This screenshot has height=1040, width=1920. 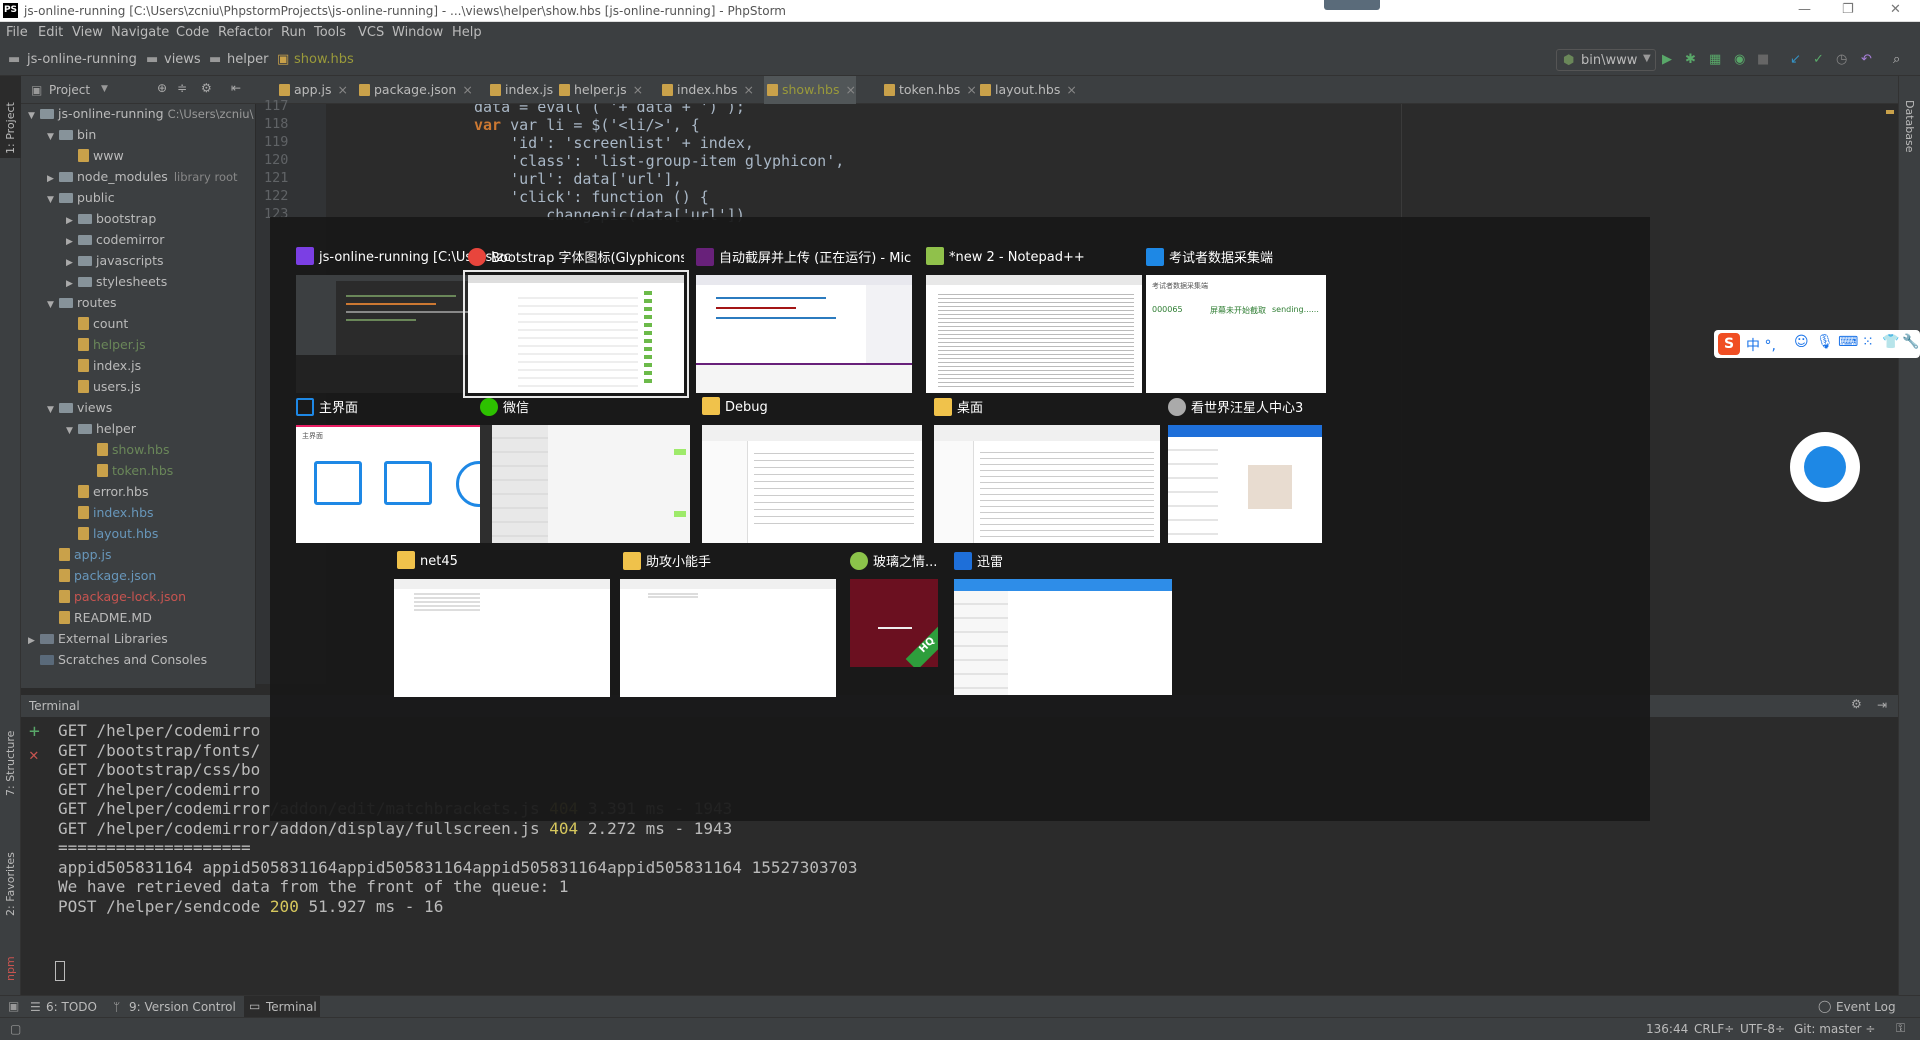 What do you see at coordinates (1890, 342) in the screenshot?
I see `shirt-icon: 👕` at bounding box center [1890, 342].